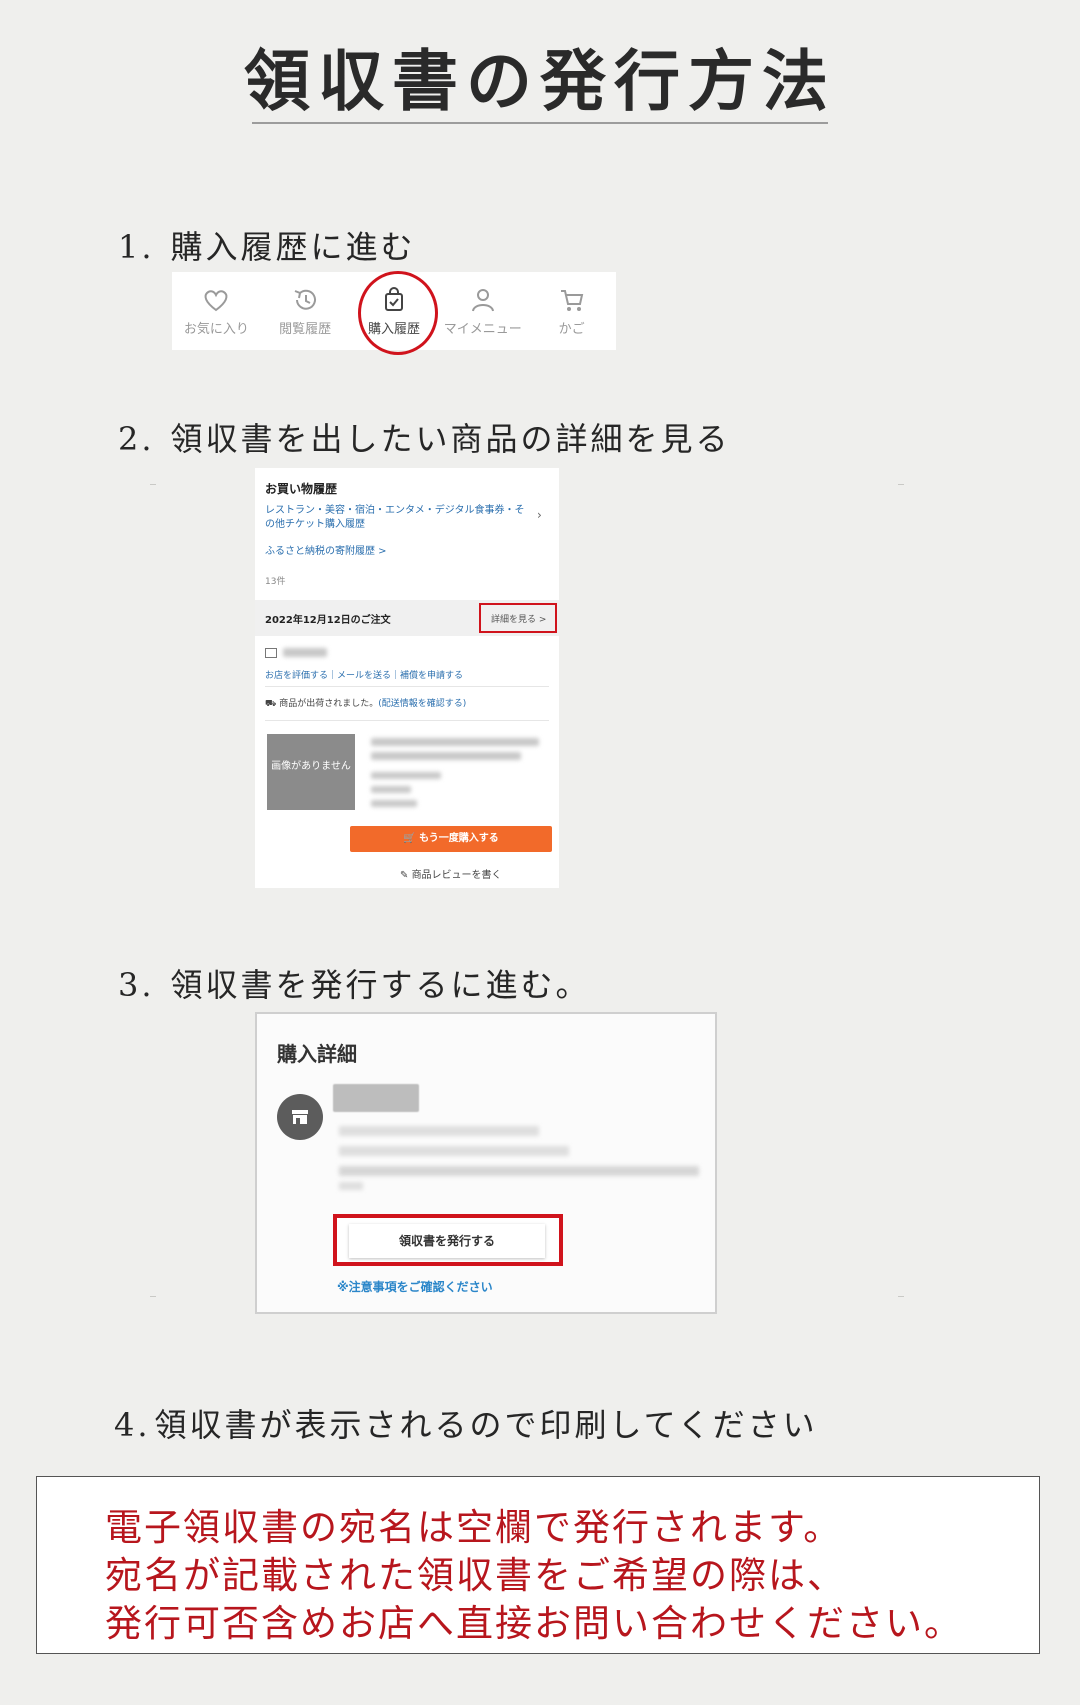 This screenshot has width=1080, height=1705. Describe the element at coordinates (305, 329) in the screenshot. I see `nav-label: 閲覧履歴` at that location.